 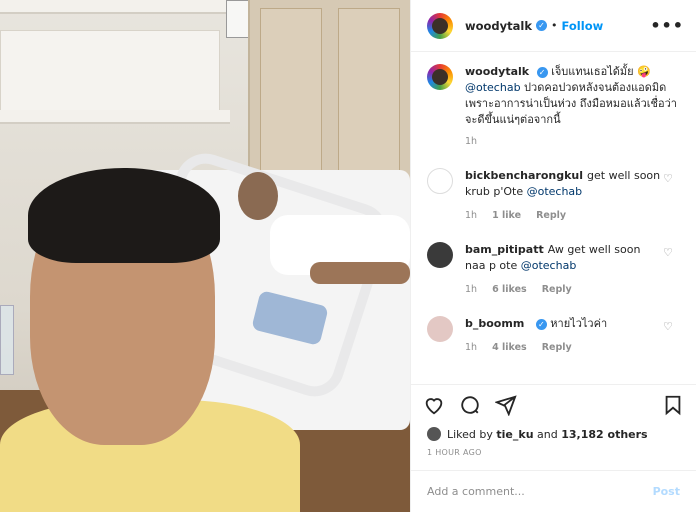 I want to click on add-comment-bar: Post, so click(x=553, y=491).